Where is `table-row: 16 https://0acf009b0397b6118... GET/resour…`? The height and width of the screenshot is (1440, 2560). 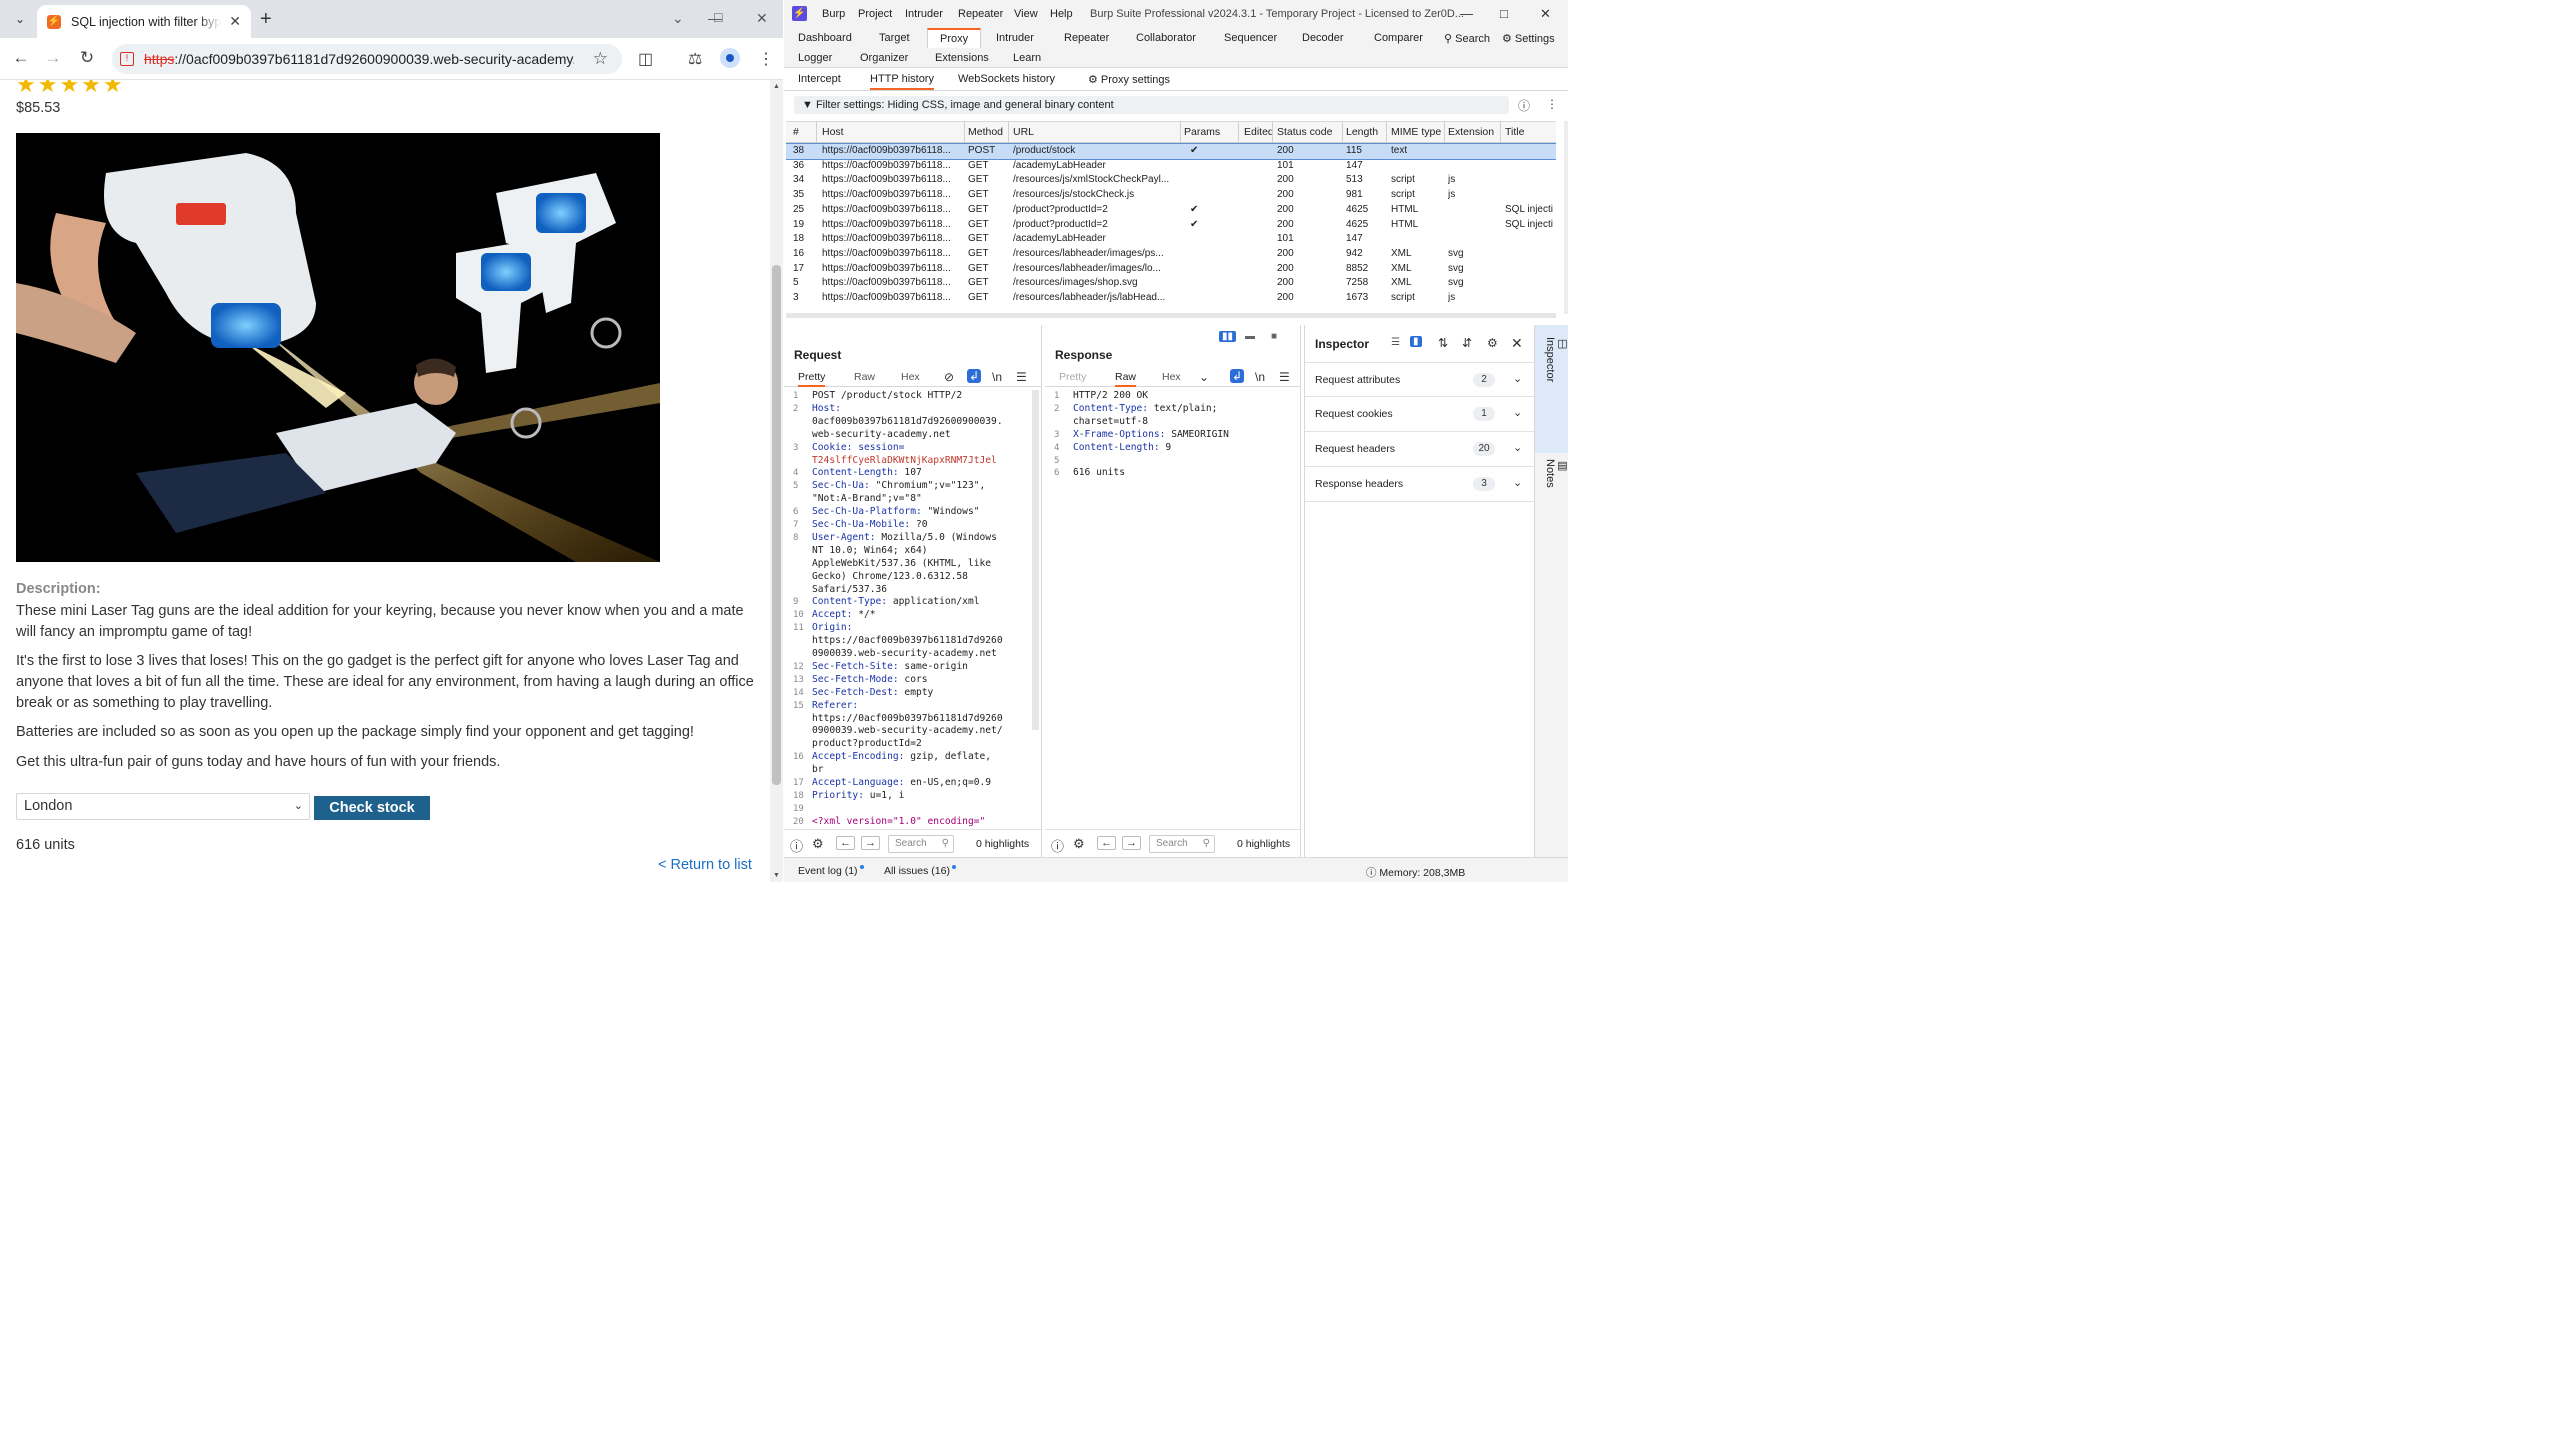
table-row: 16 https://0acf009b0397b6118... GET/resour… is located at coordinates (1171, 254).